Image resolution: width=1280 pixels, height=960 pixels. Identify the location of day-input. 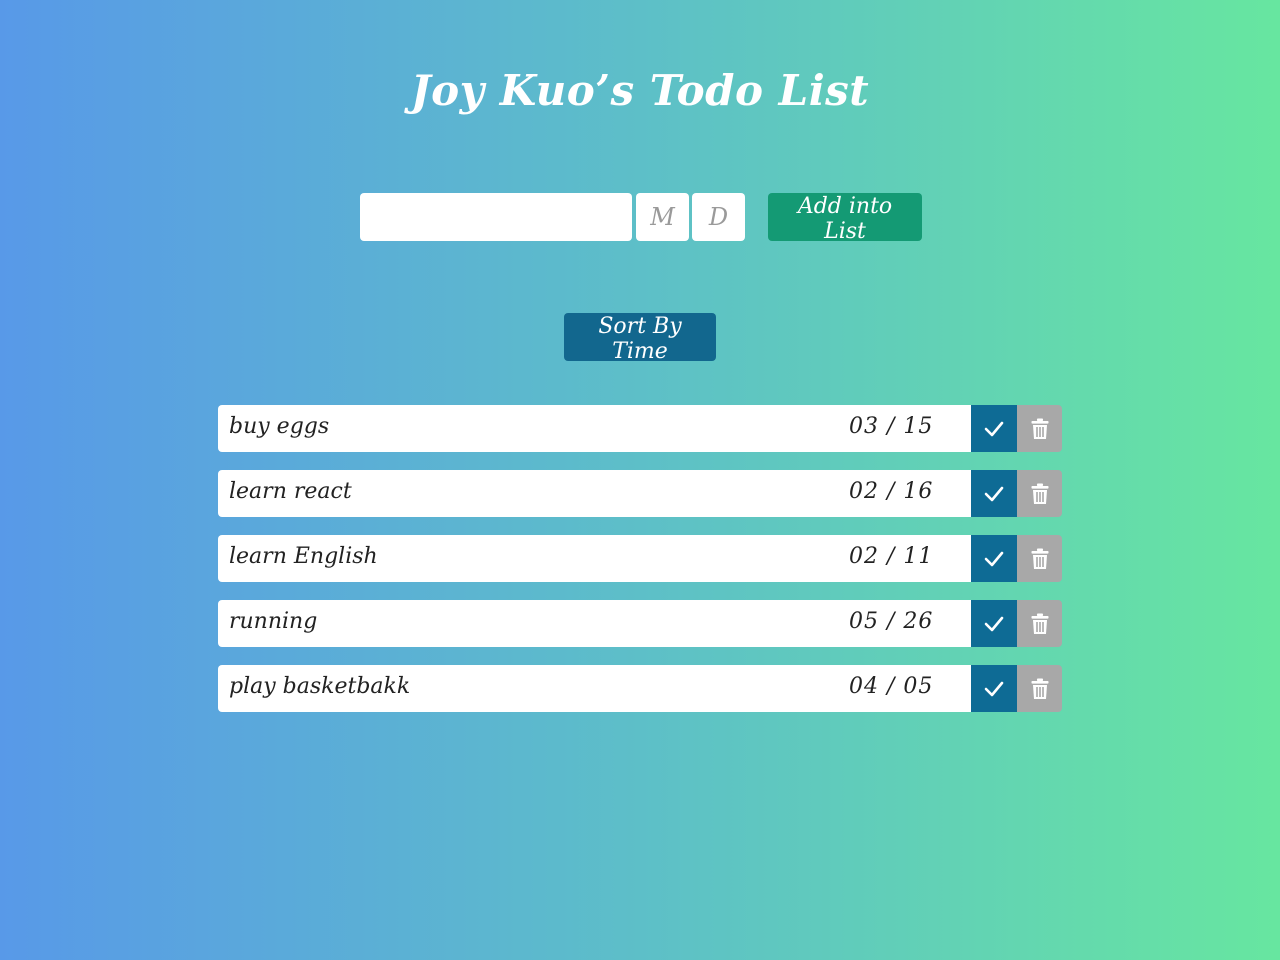
(718, 217).